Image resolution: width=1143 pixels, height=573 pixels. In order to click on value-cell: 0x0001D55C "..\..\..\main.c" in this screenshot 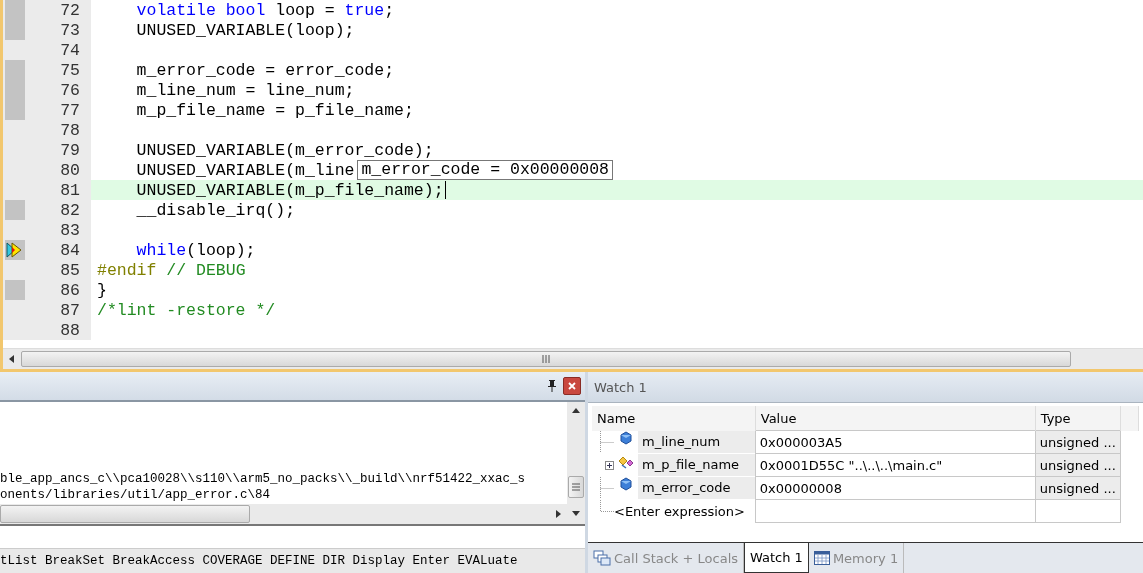, I will do `click(895, 465)`.